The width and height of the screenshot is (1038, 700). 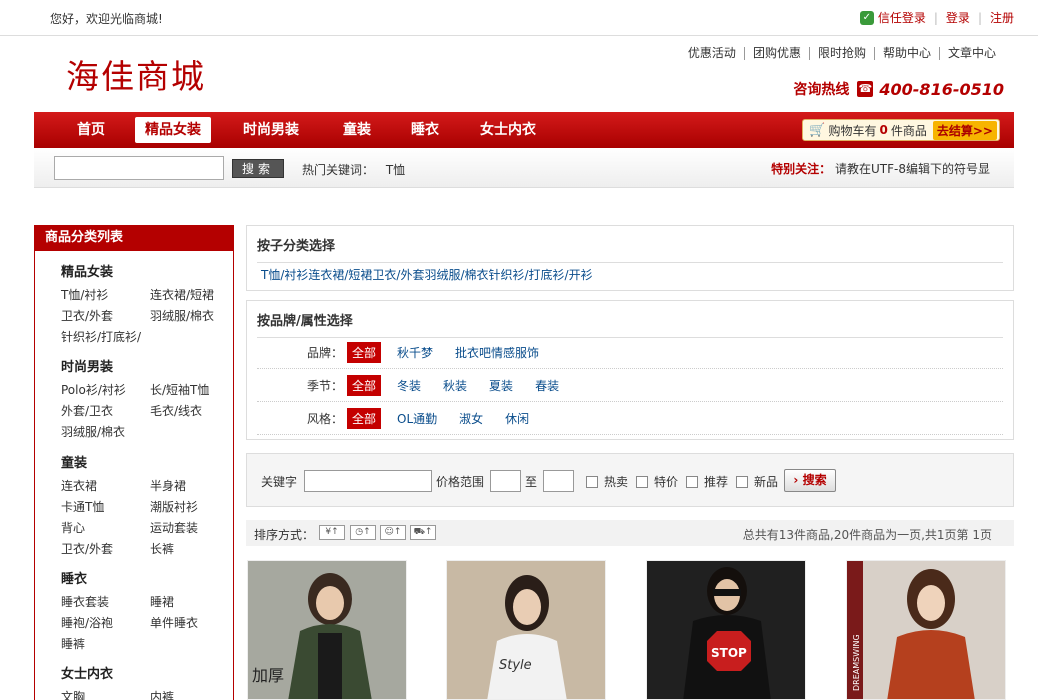 What do you see at coordinates (906, 53) in the screenshot?
I see `nav-link-help: 帮助中心` at bounding box center [906, 53].